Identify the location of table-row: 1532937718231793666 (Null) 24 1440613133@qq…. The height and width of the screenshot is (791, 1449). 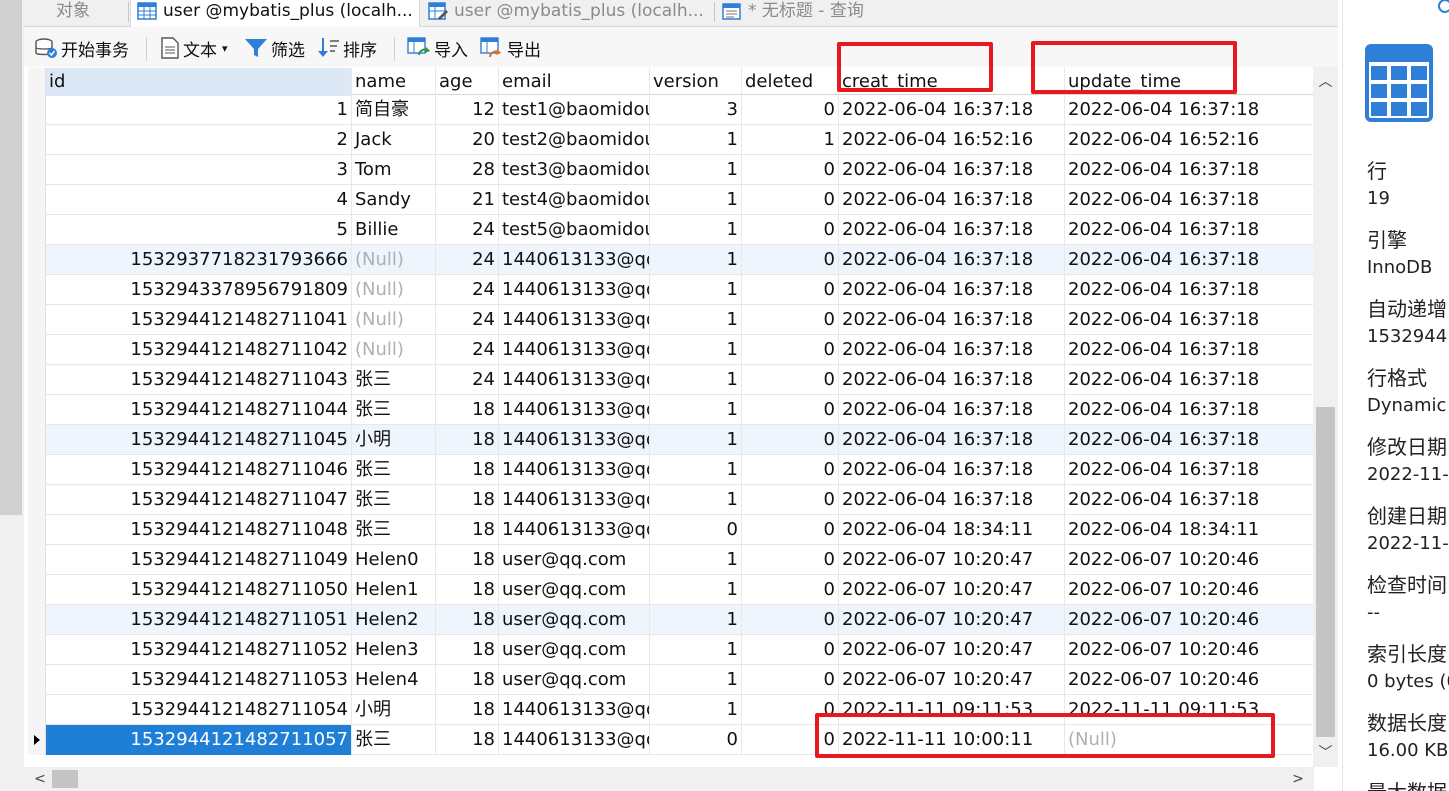
(670, 260).